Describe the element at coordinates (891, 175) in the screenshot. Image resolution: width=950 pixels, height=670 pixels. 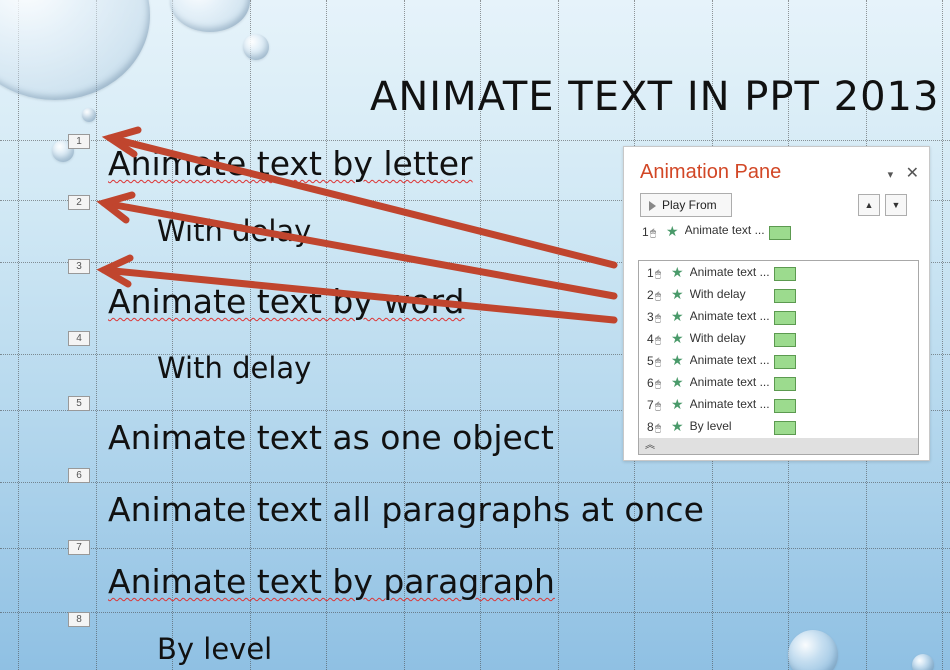
I see `chevron-down-icon: ▾` at that location.